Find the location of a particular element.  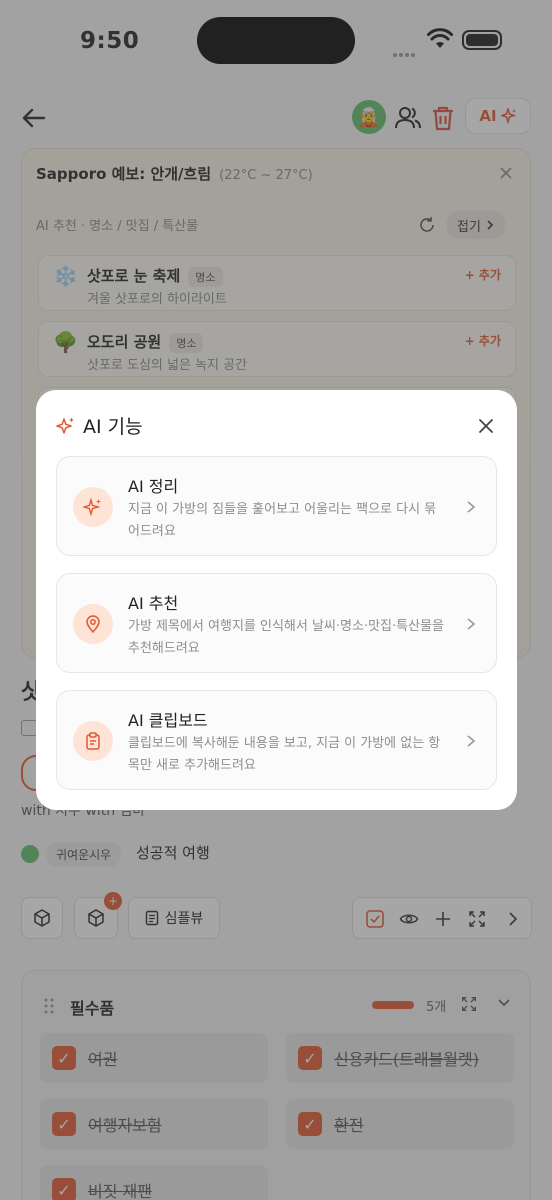

option-desc: 가방 제목에서 여행지를 인식해서 날씨·명소·맛집·특산물을 추천해드려요 is located at coordinates (286, 637).